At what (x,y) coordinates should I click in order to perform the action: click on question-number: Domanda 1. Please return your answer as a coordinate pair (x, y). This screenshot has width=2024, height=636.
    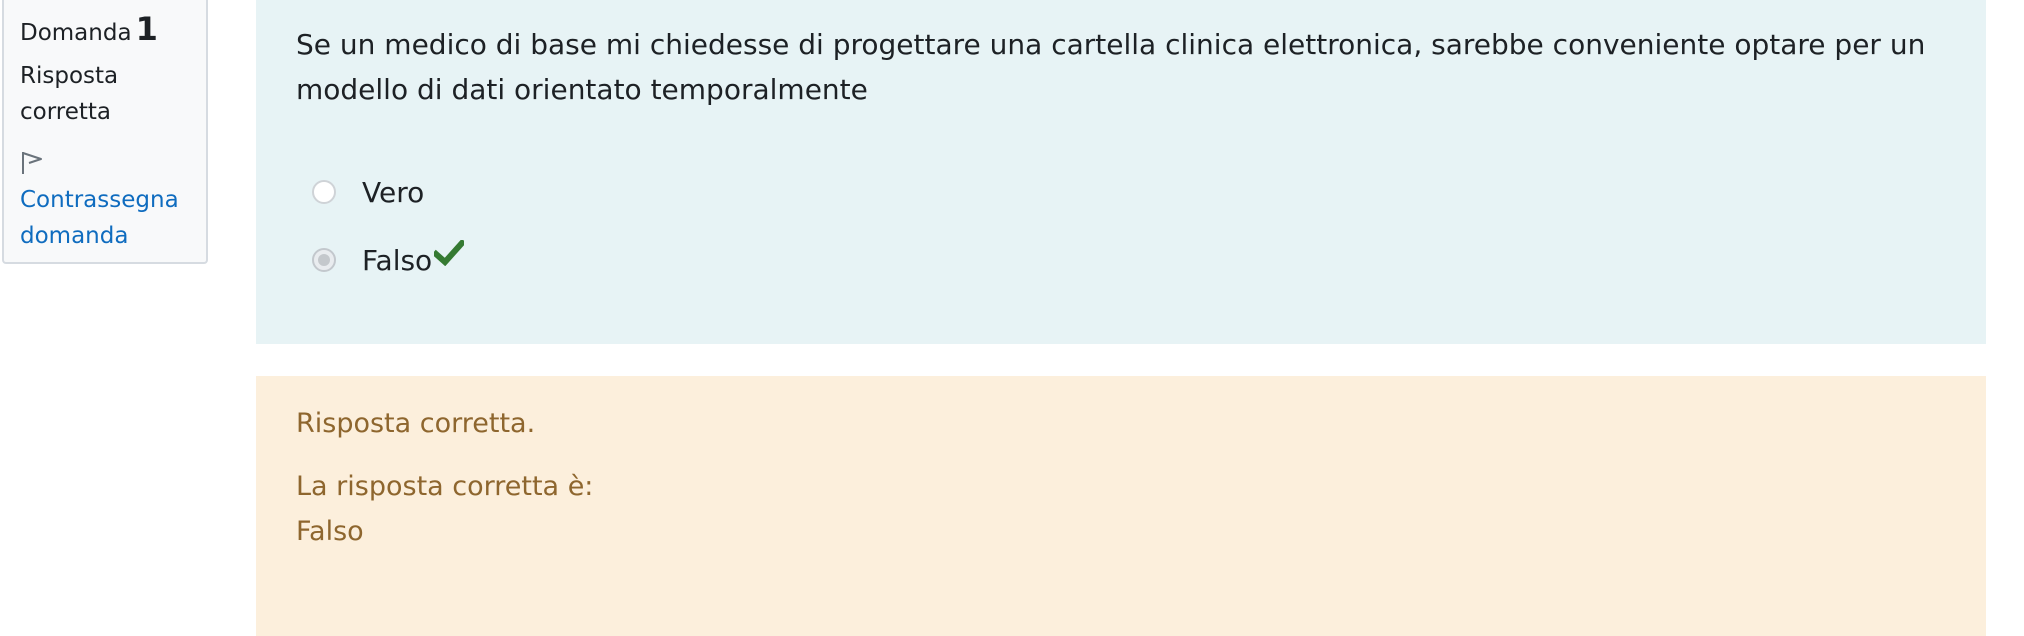
    Looking at the image, I should click on (105, 30).